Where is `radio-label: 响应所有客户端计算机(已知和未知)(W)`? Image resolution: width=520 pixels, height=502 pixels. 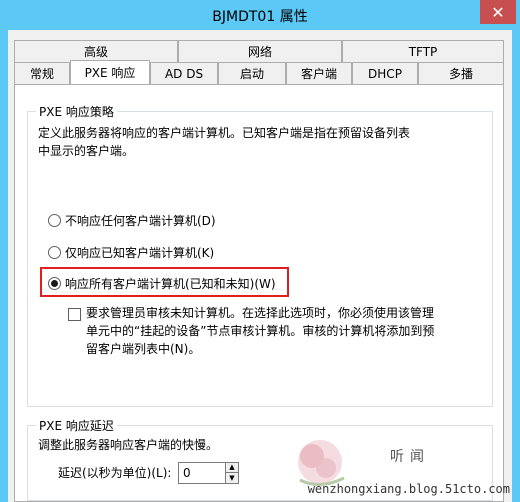 radio-label: 响应所有客户端计算机(已知和未知)(W) is located at coordinates (170, 284).